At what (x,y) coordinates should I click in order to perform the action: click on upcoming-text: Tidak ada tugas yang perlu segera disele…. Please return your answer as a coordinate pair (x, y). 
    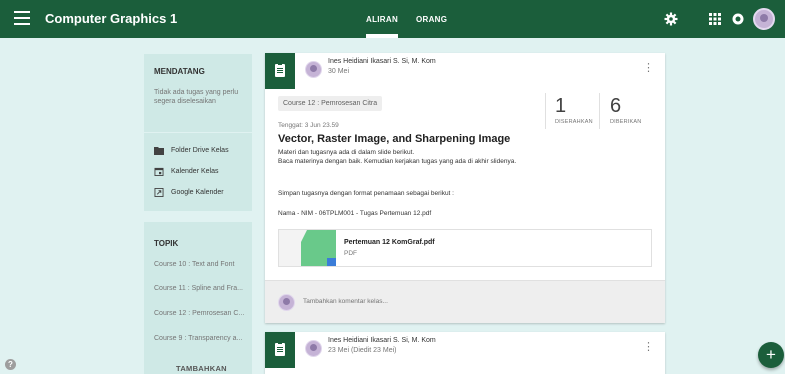
    Looking at the image, I should click on (196, 97).